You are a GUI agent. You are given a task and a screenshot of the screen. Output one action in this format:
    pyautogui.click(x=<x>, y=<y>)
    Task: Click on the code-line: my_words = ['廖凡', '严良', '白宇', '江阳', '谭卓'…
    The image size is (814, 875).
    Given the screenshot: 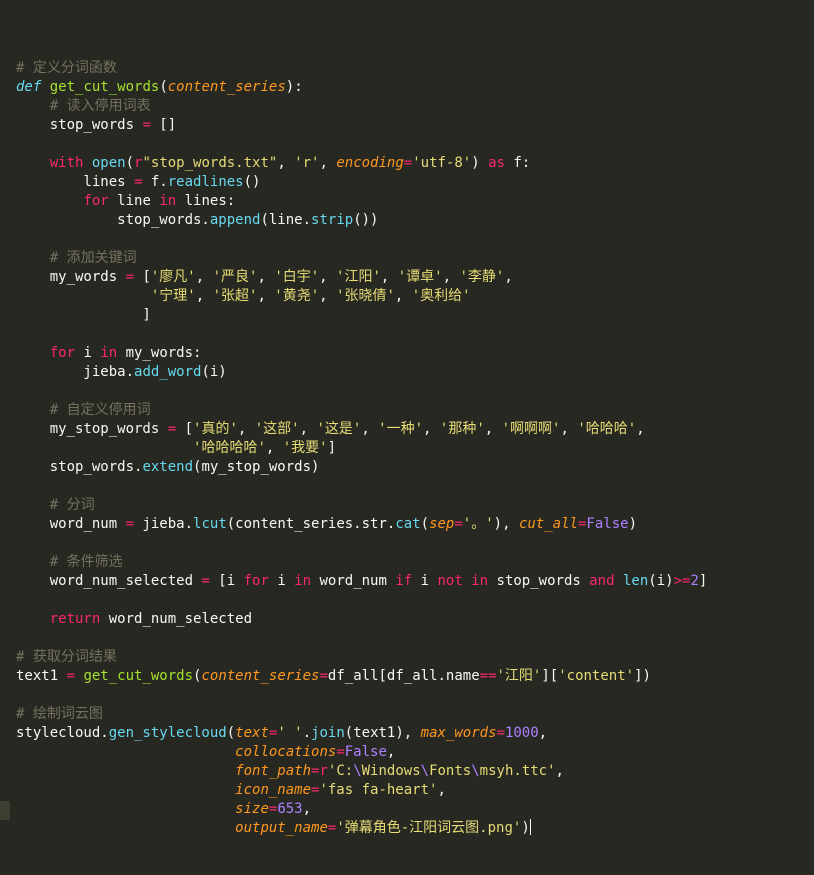 What is the action you would take?
    pyautogui.click(x=361, y=277)
    